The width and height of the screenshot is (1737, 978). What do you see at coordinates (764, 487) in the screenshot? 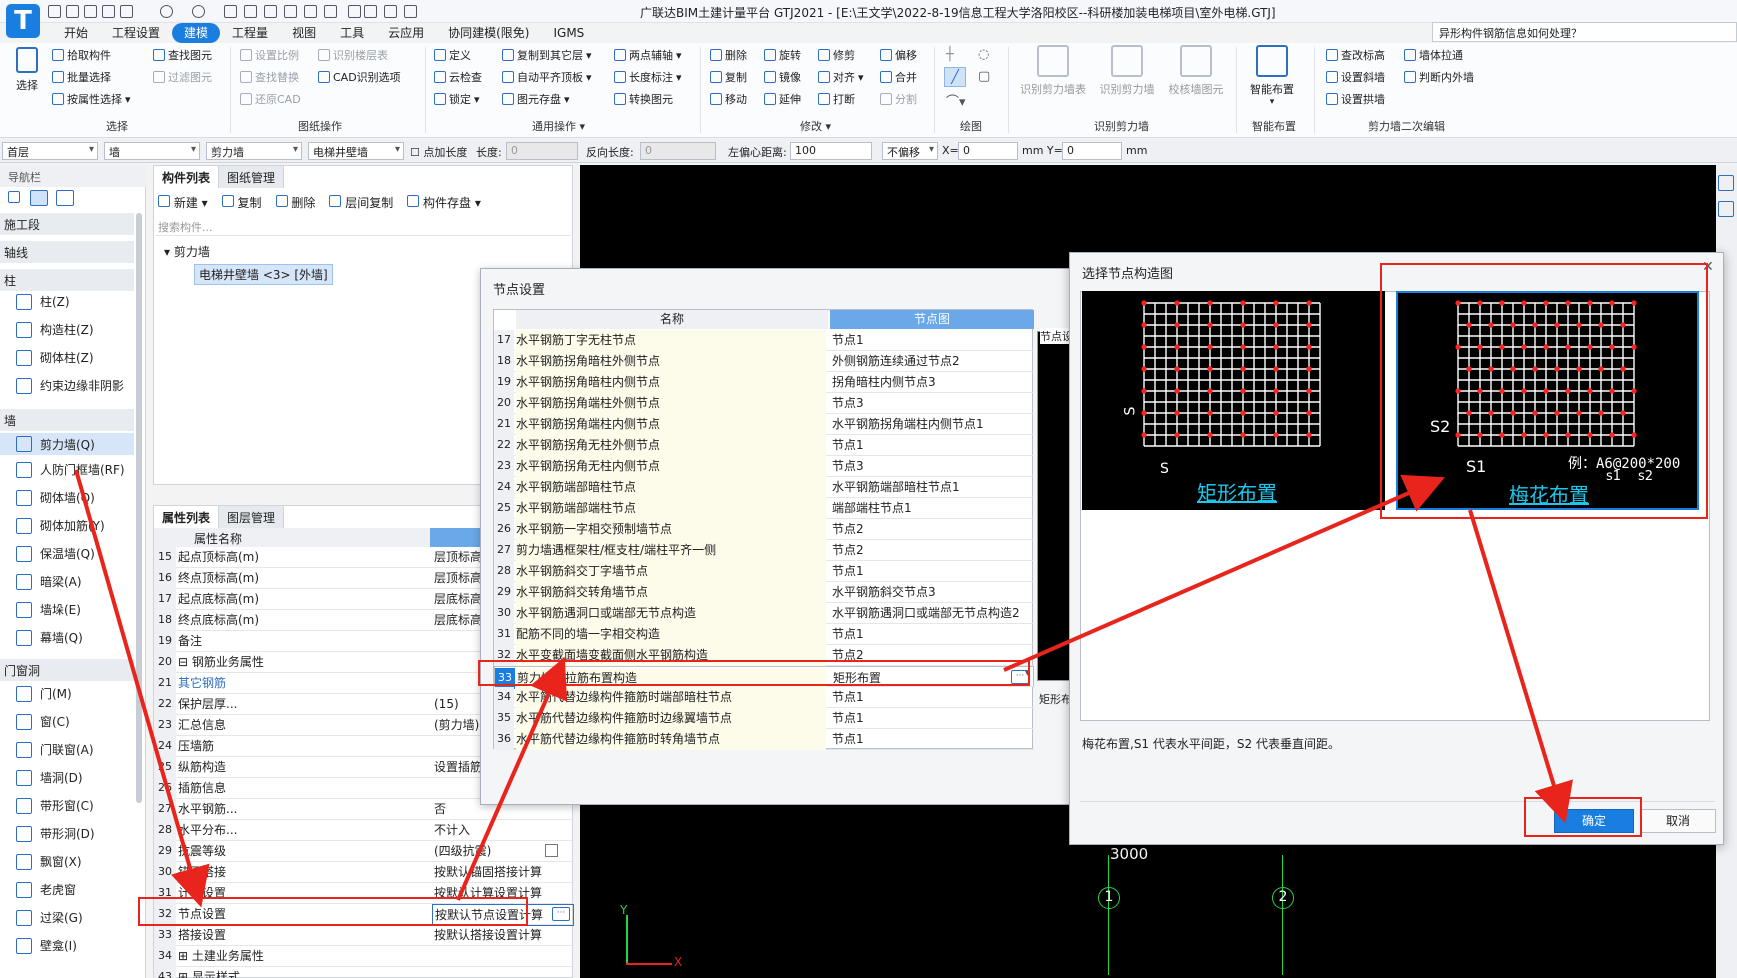
I see `node-row: 24 水平钢筋端部暗柱节点 水平钢筋端部暗柱节点1` at bounding box center [764, 487].